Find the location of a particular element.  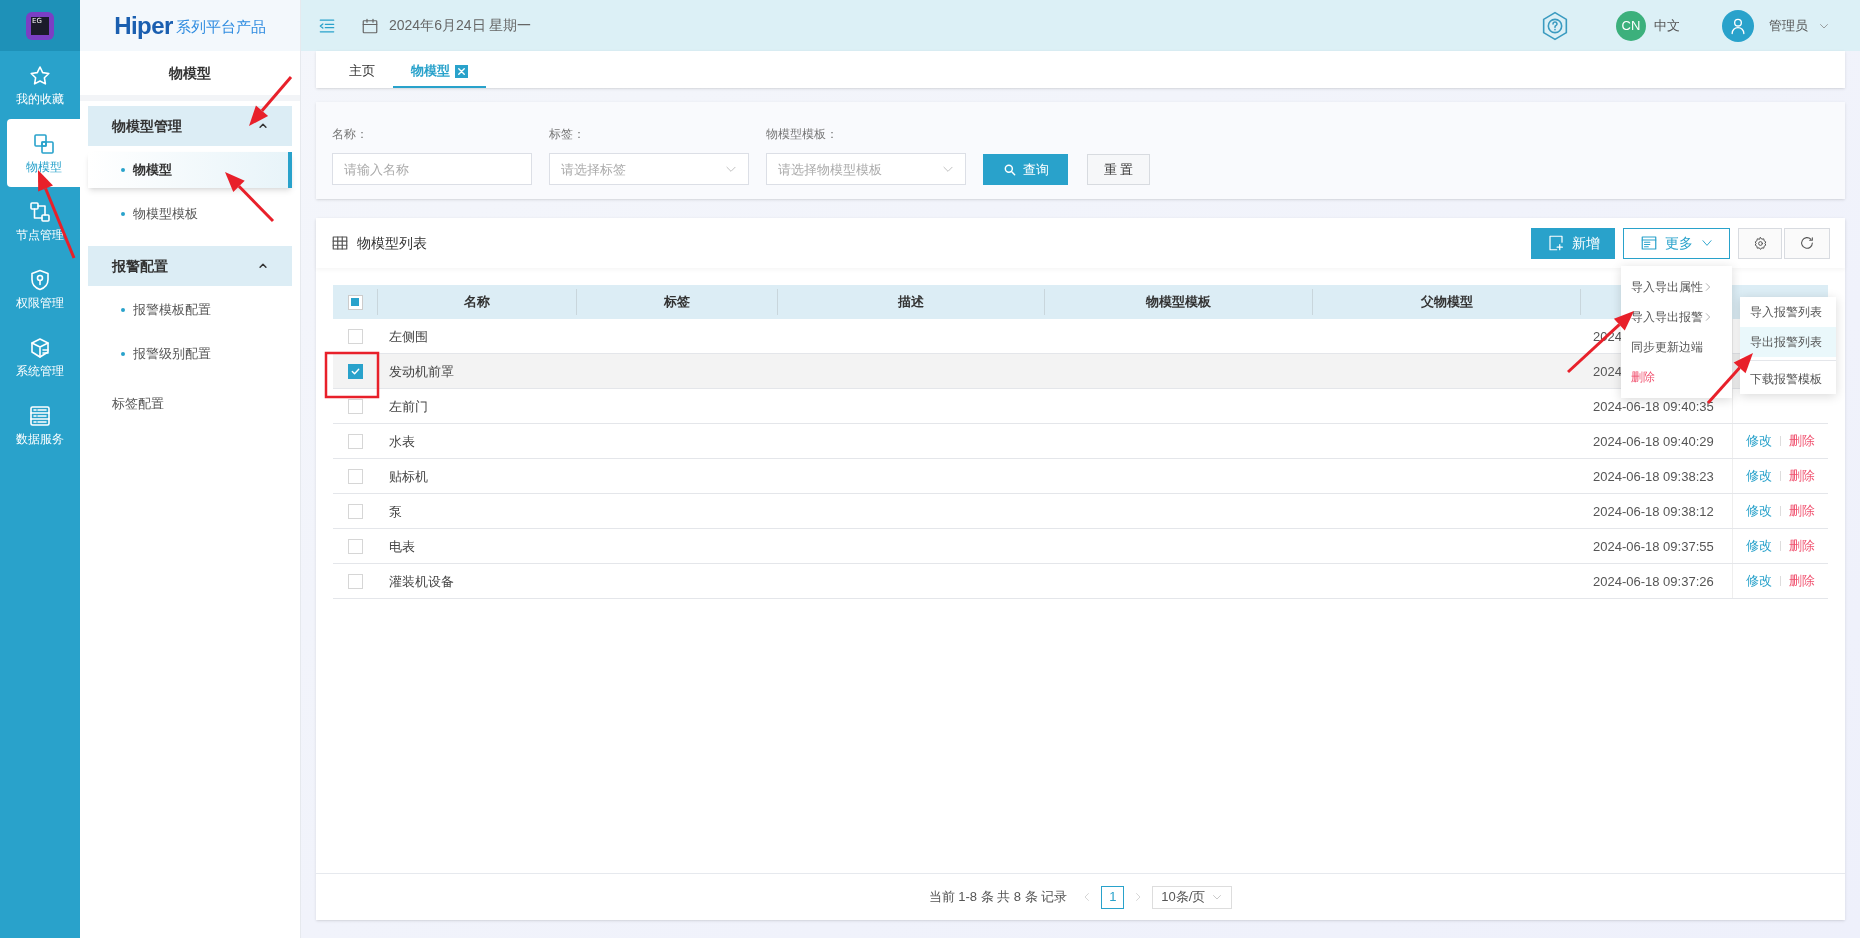

page-button: 1 is located at coordinates (1113, 897).